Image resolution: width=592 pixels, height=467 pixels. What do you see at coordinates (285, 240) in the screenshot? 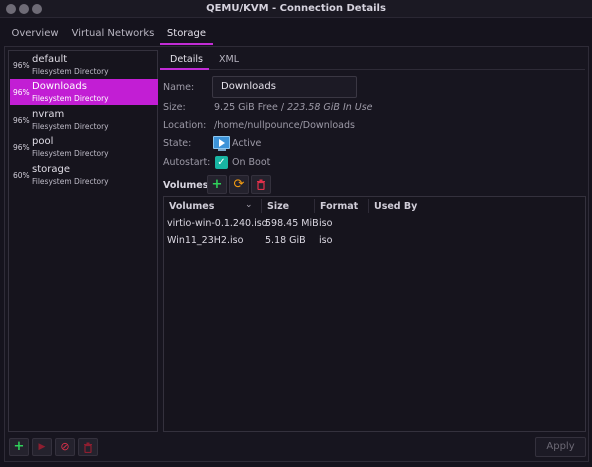
I see `volume-size: 5.18 GiB` at bounding box center [285, 240].